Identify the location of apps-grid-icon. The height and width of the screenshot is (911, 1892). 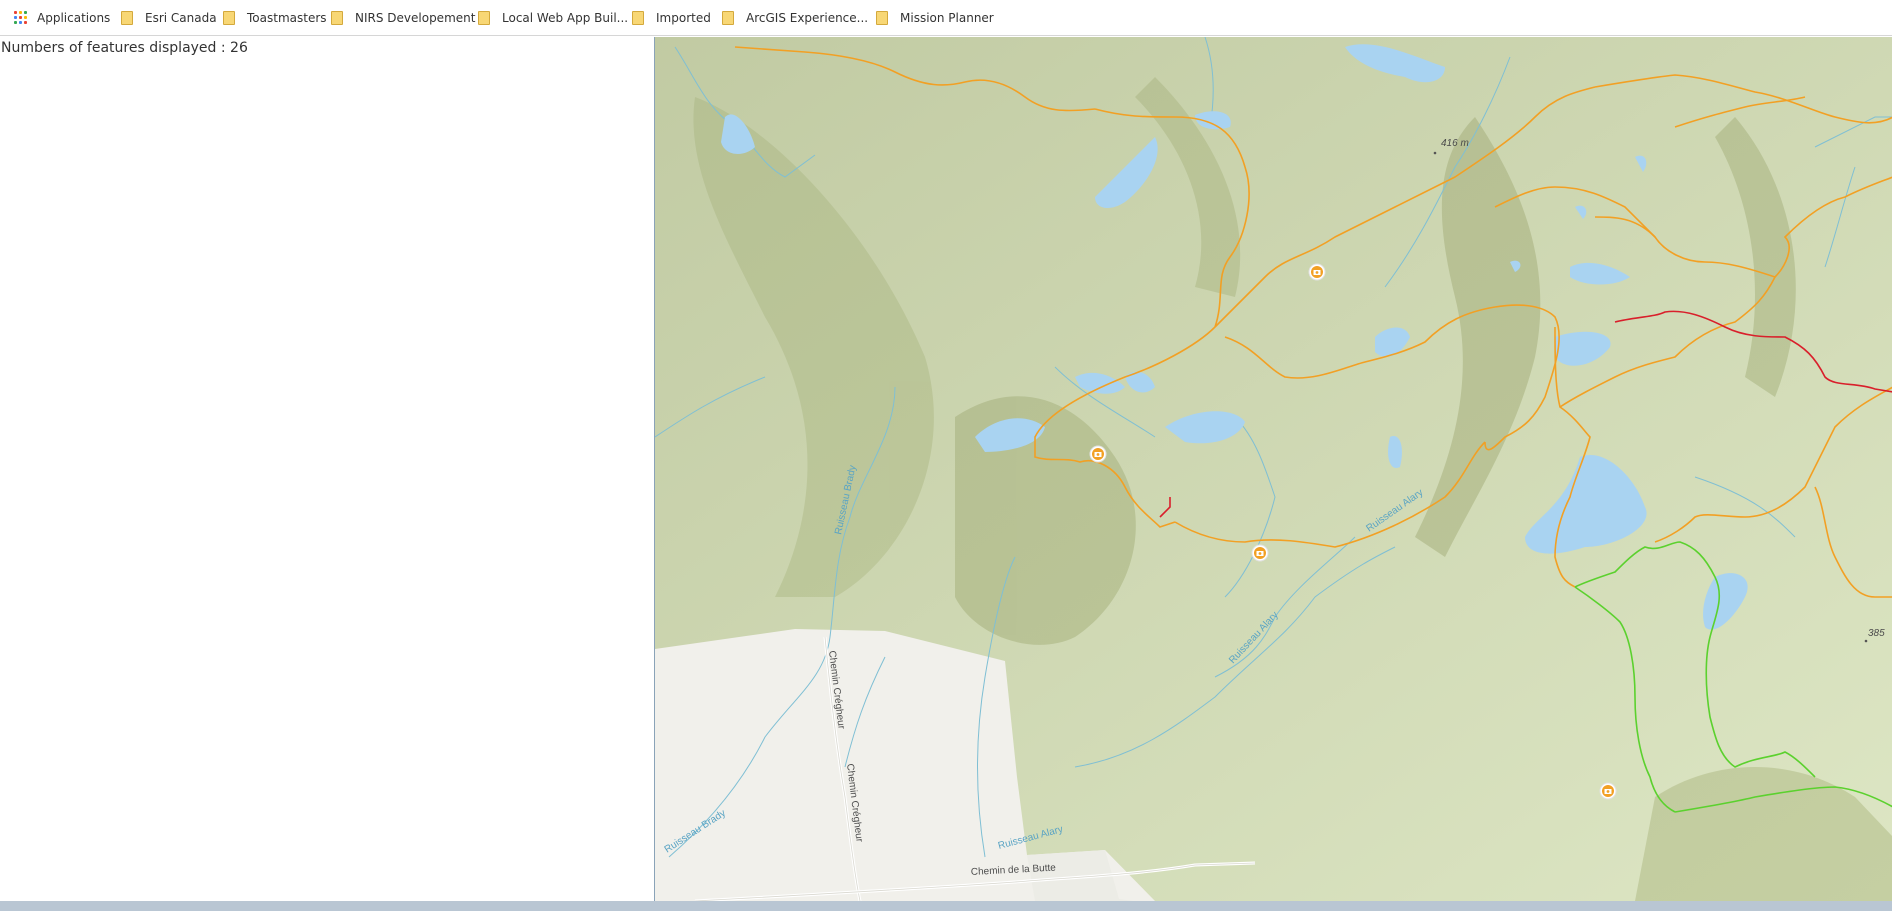
(21, 18).